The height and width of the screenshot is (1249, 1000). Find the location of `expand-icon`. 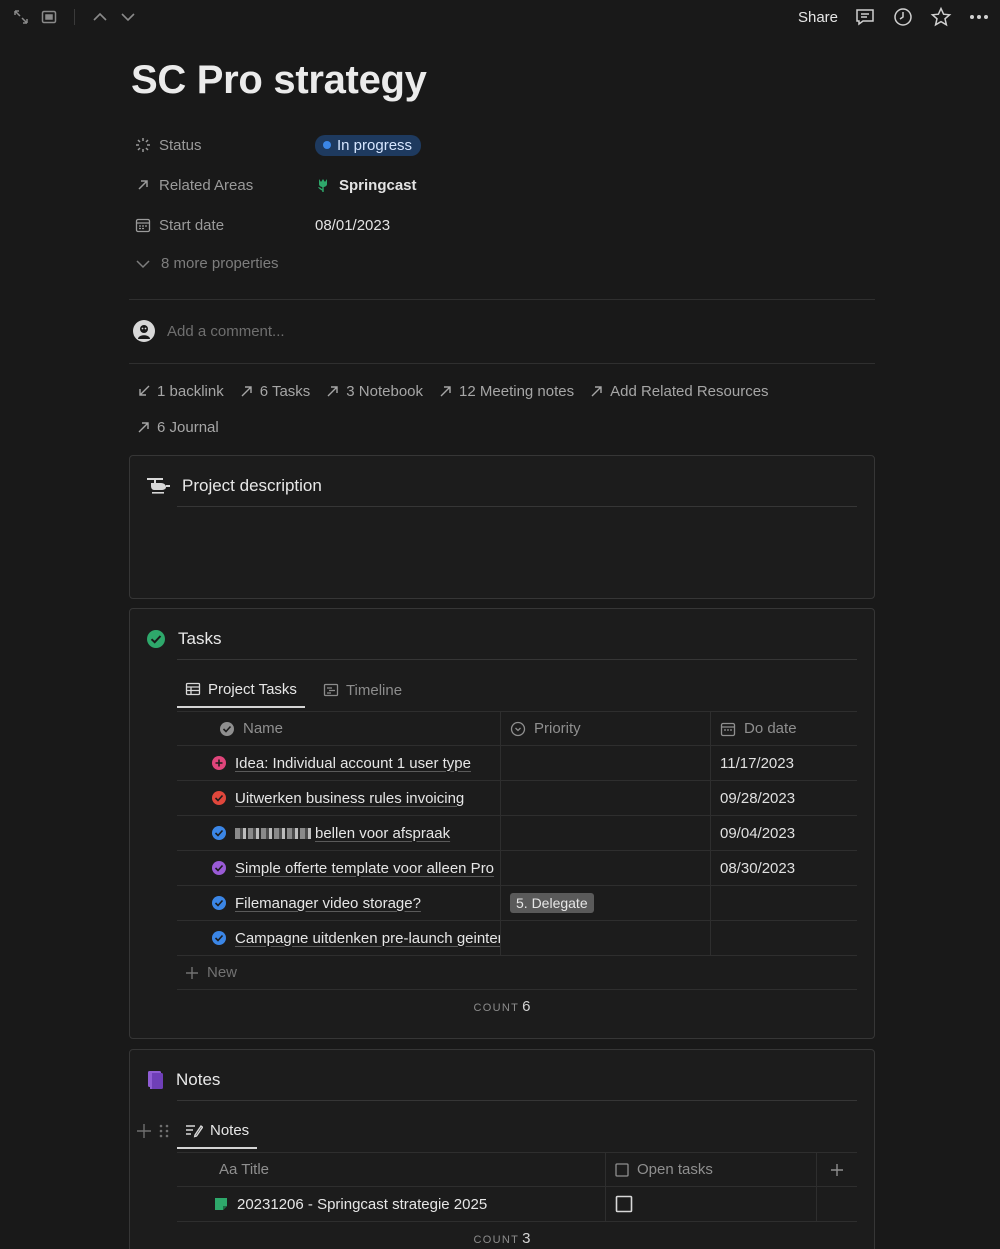

expand-icon is located at coordinates (21, 17).